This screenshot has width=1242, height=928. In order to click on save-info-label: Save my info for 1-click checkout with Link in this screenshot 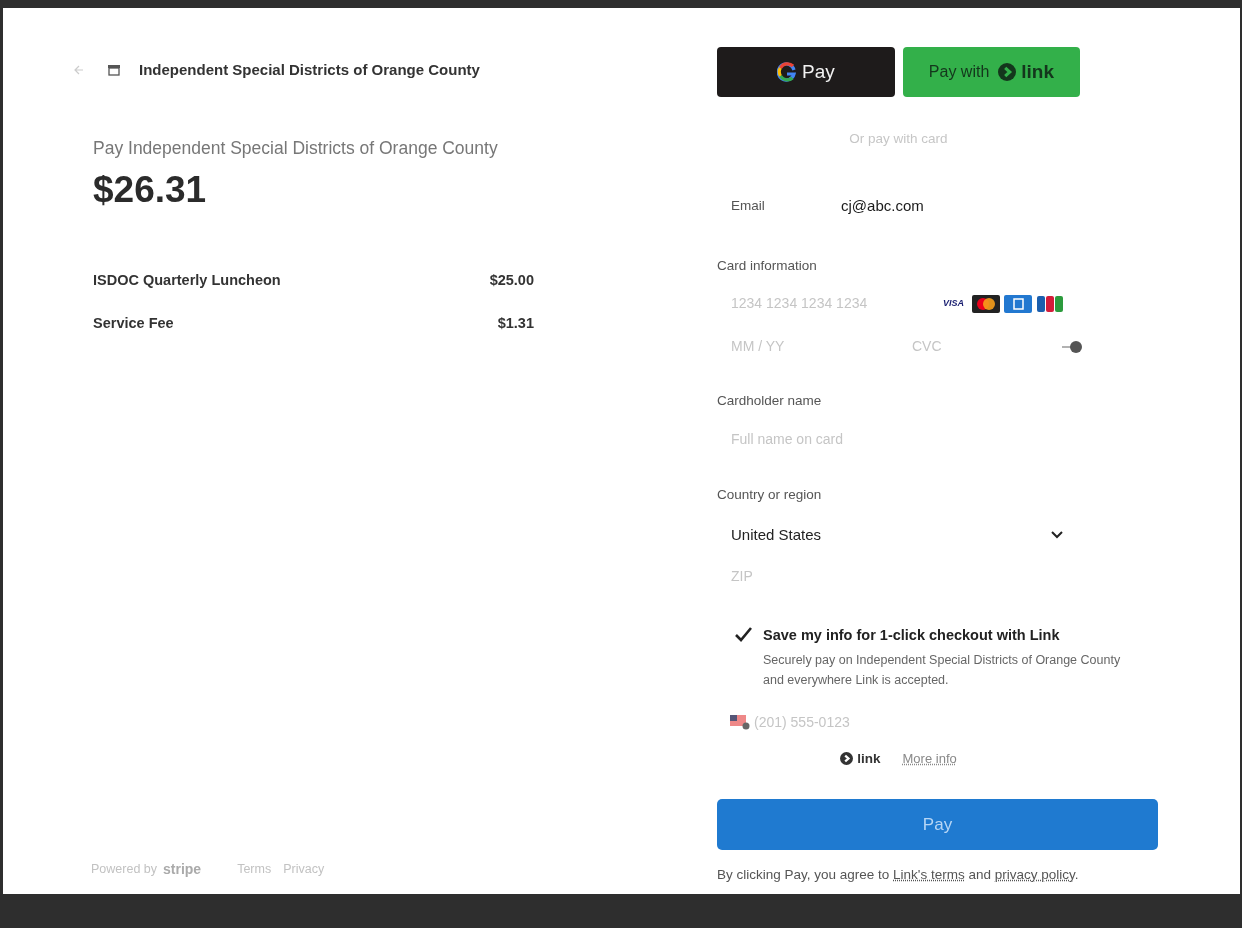, I will do `click(912, 635)`.